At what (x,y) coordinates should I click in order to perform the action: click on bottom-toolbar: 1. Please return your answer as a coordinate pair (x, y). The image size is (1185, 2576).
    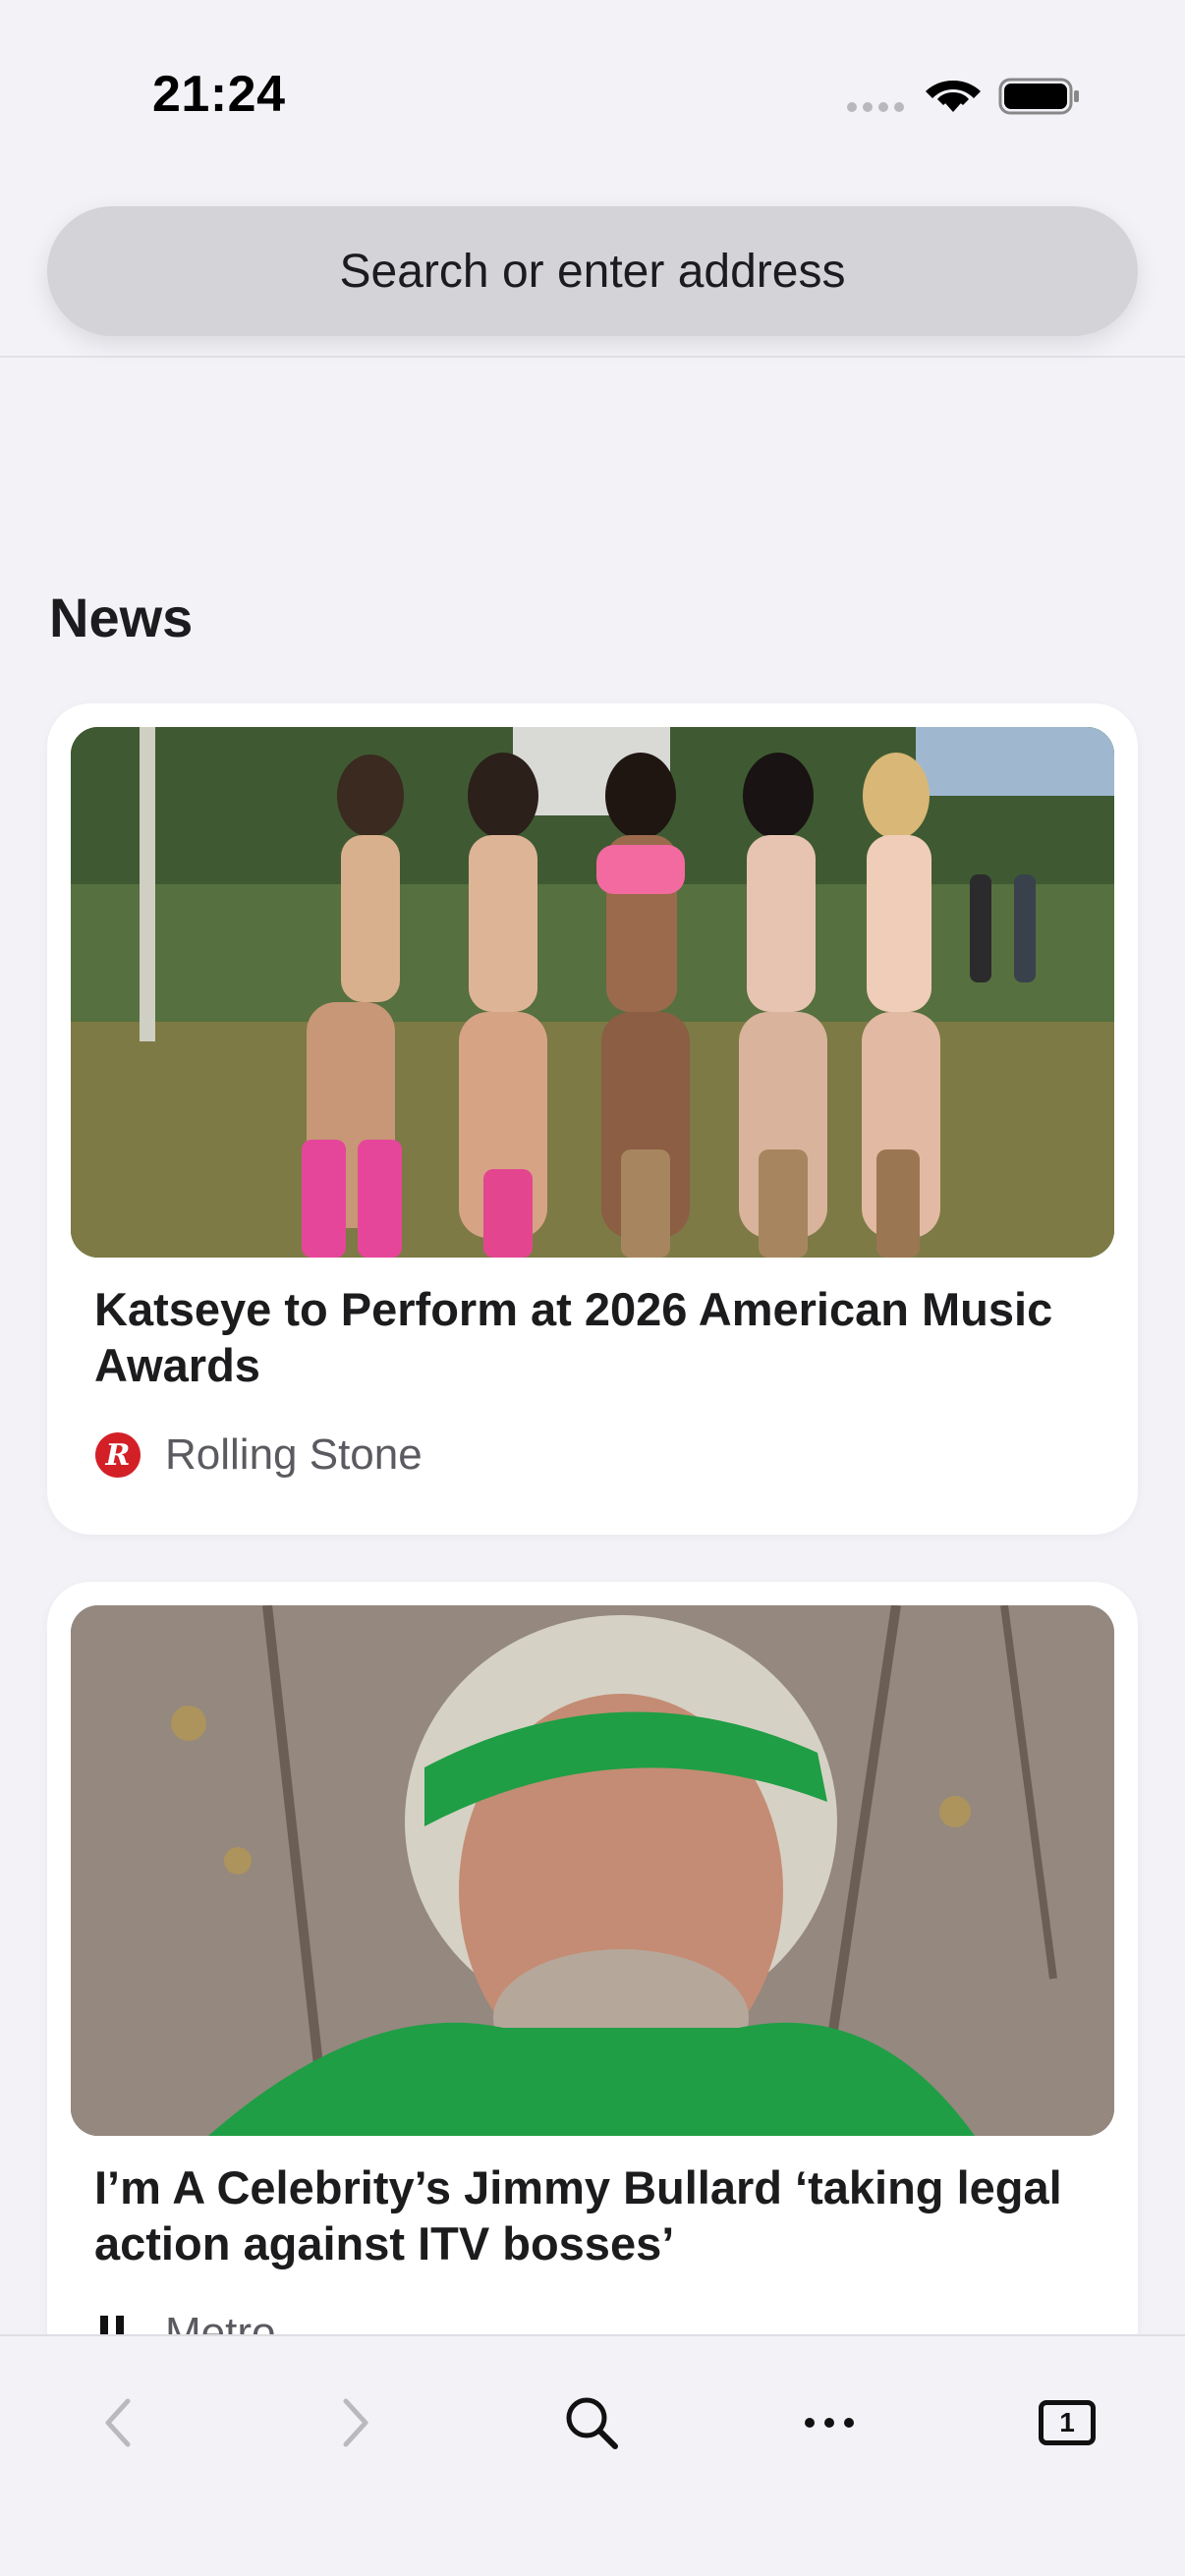
    Looking at the image, I should click on (592, 2455).